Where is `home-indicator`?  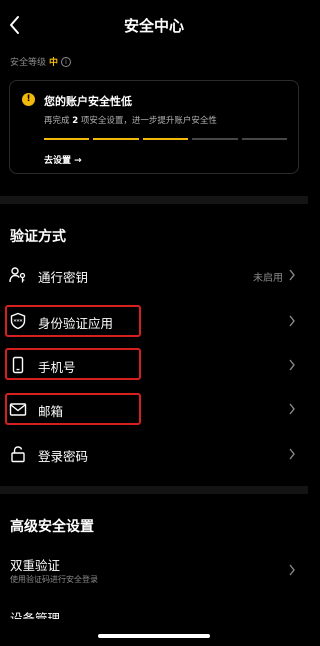
home-indicator is located at coordinates (154, 636).